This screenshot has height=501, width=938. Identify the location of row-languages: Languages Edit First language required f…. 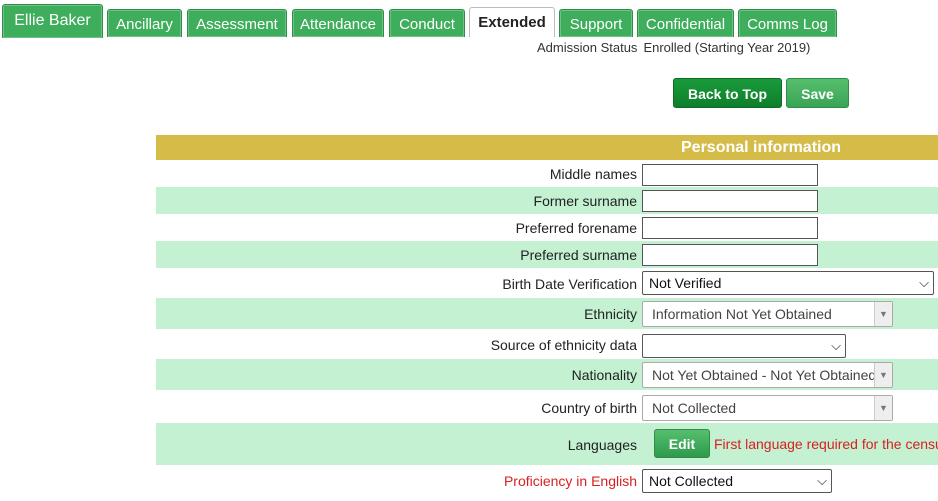
(547, 444).